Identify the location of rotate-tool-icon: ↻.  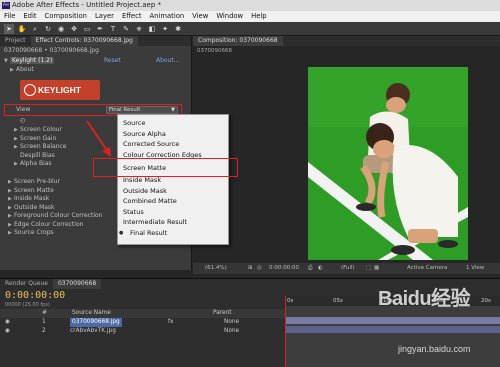
(48, 29).